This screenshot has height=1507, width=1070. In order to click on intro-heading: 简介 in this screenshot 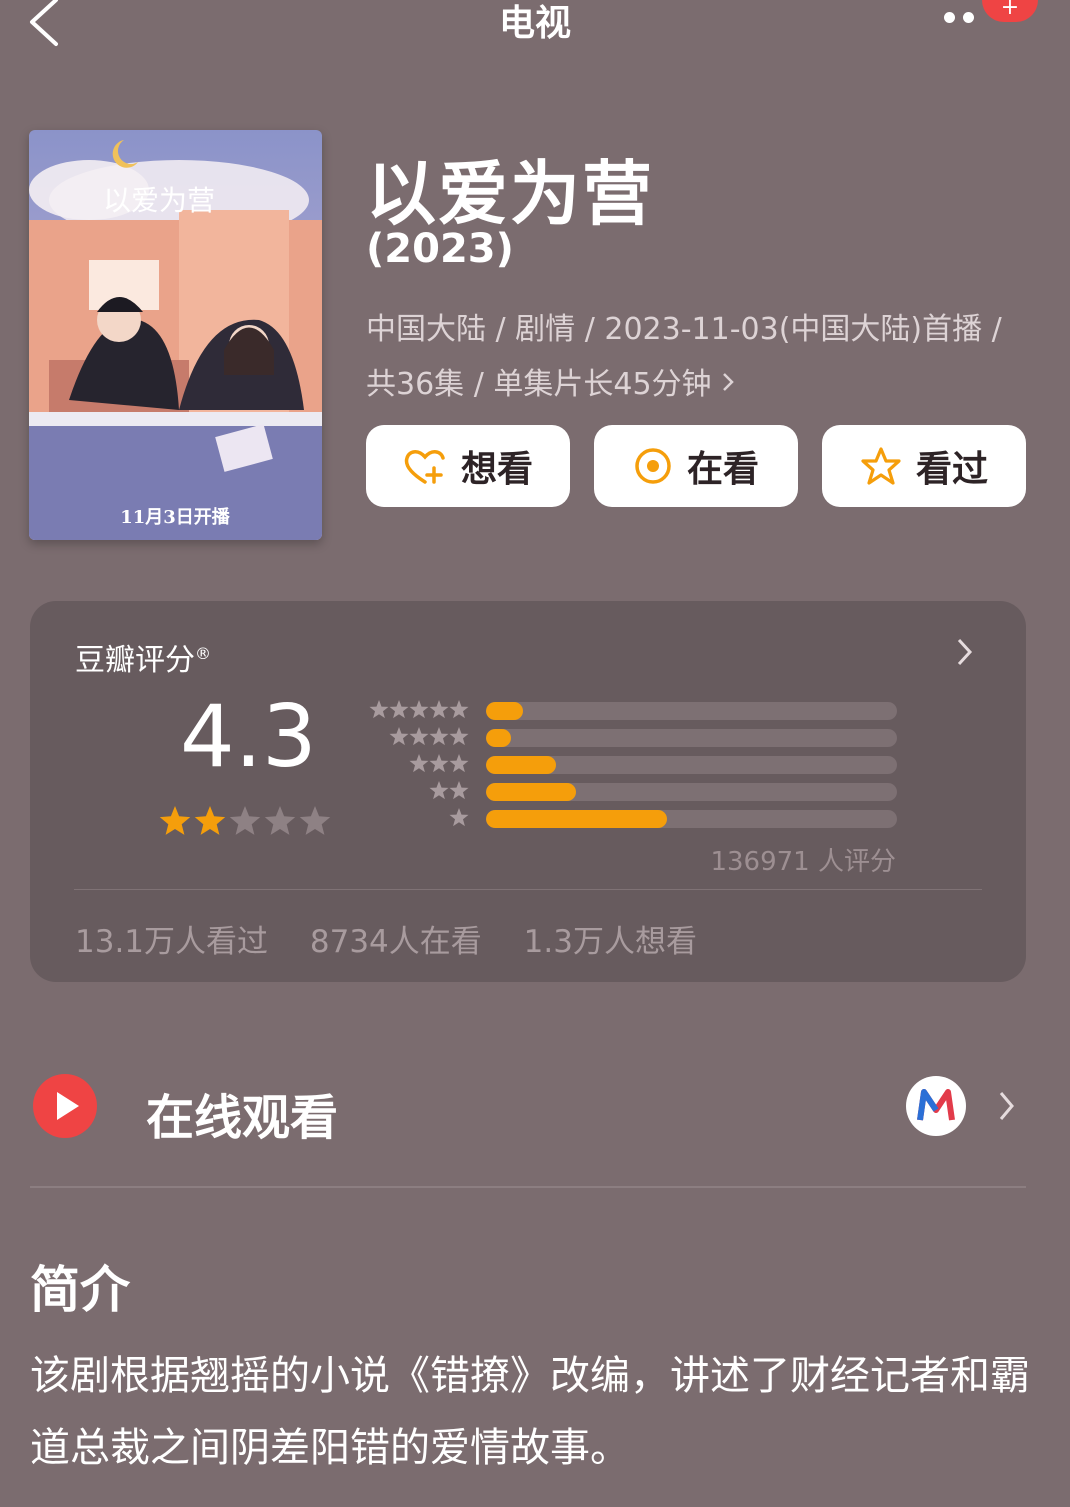, I will do `click(80, 1290)`.